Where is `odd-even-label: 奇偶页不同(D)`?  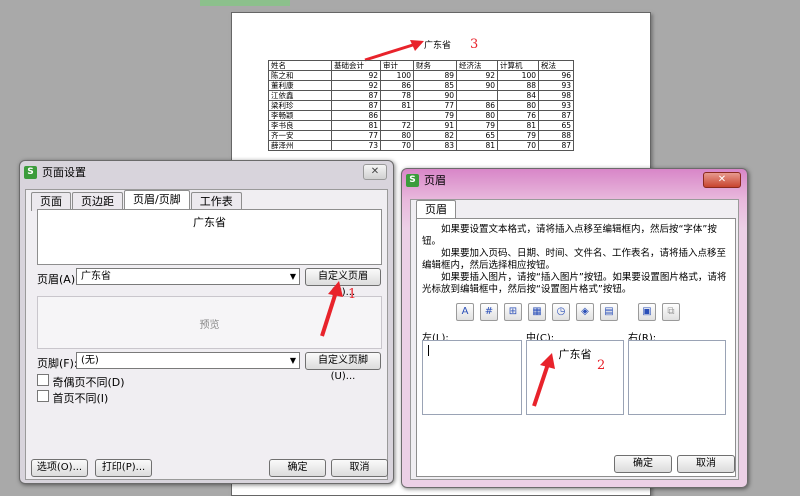 odd-even-label: 奇偶页不同(D) is located at coordinates (88, 382).